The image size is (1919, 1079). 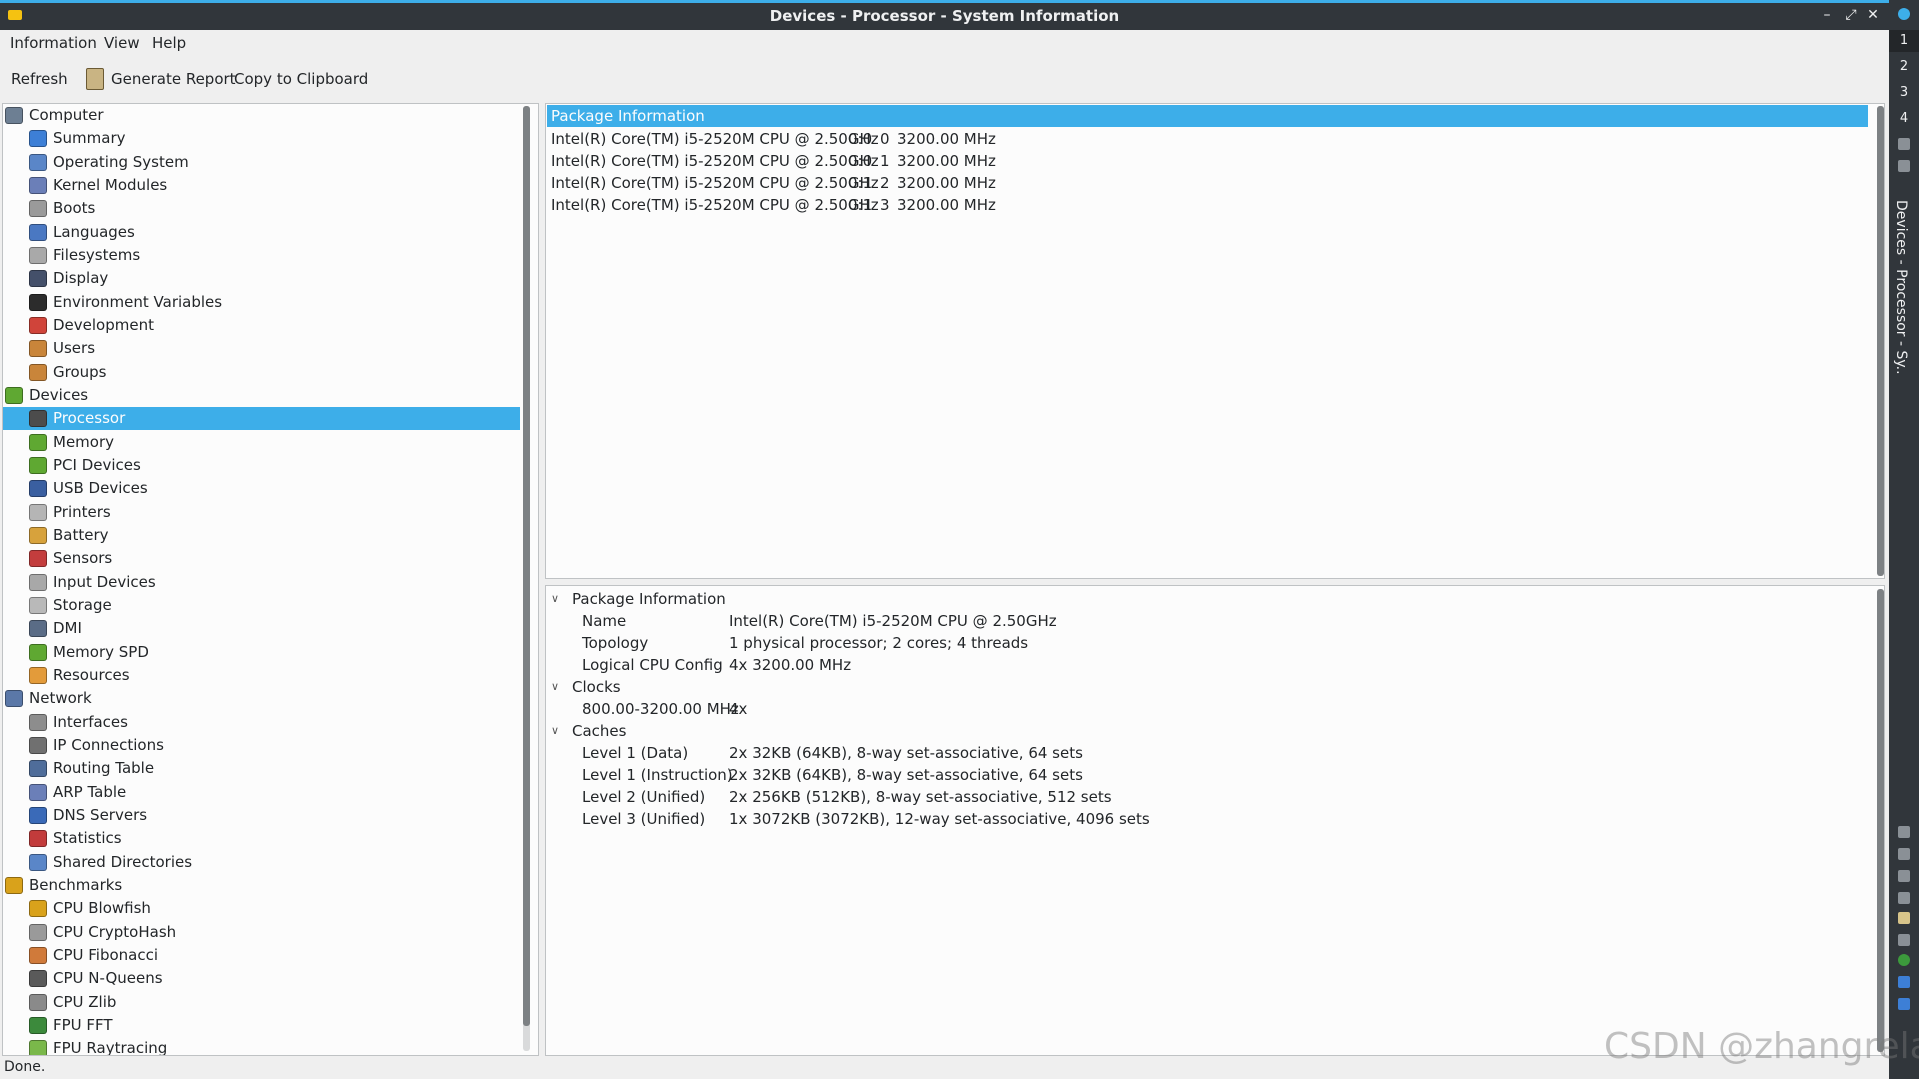 What do you see at coordinates (261, 558) in the screenshot?
I see `tree-item: Sensors` at bounding box center [261, 558].